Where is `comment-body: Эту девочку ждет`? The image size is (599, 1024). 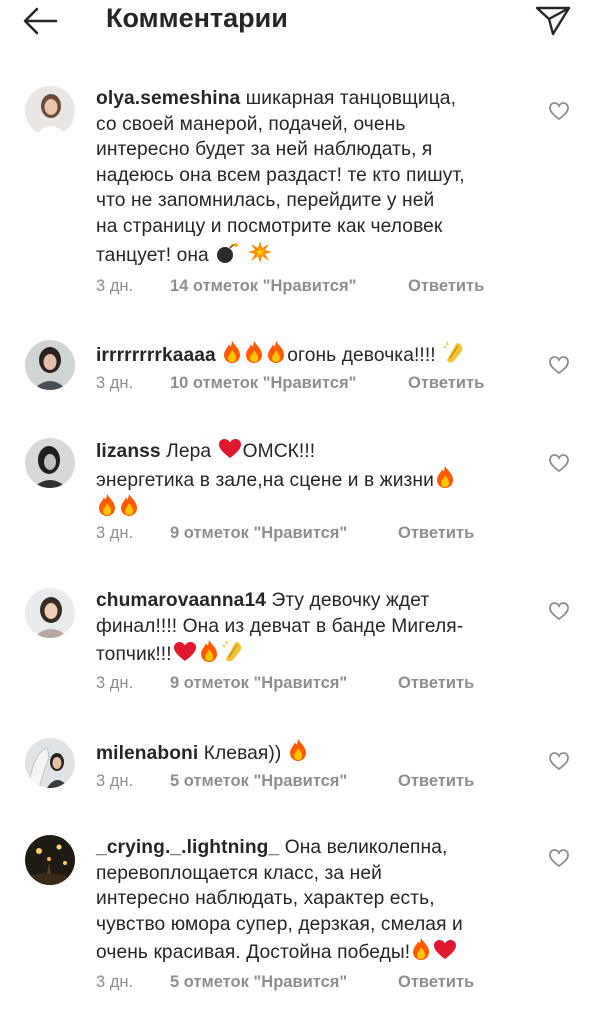 comment-body: Эту девочку ждет is located at coordinates (350, 600).